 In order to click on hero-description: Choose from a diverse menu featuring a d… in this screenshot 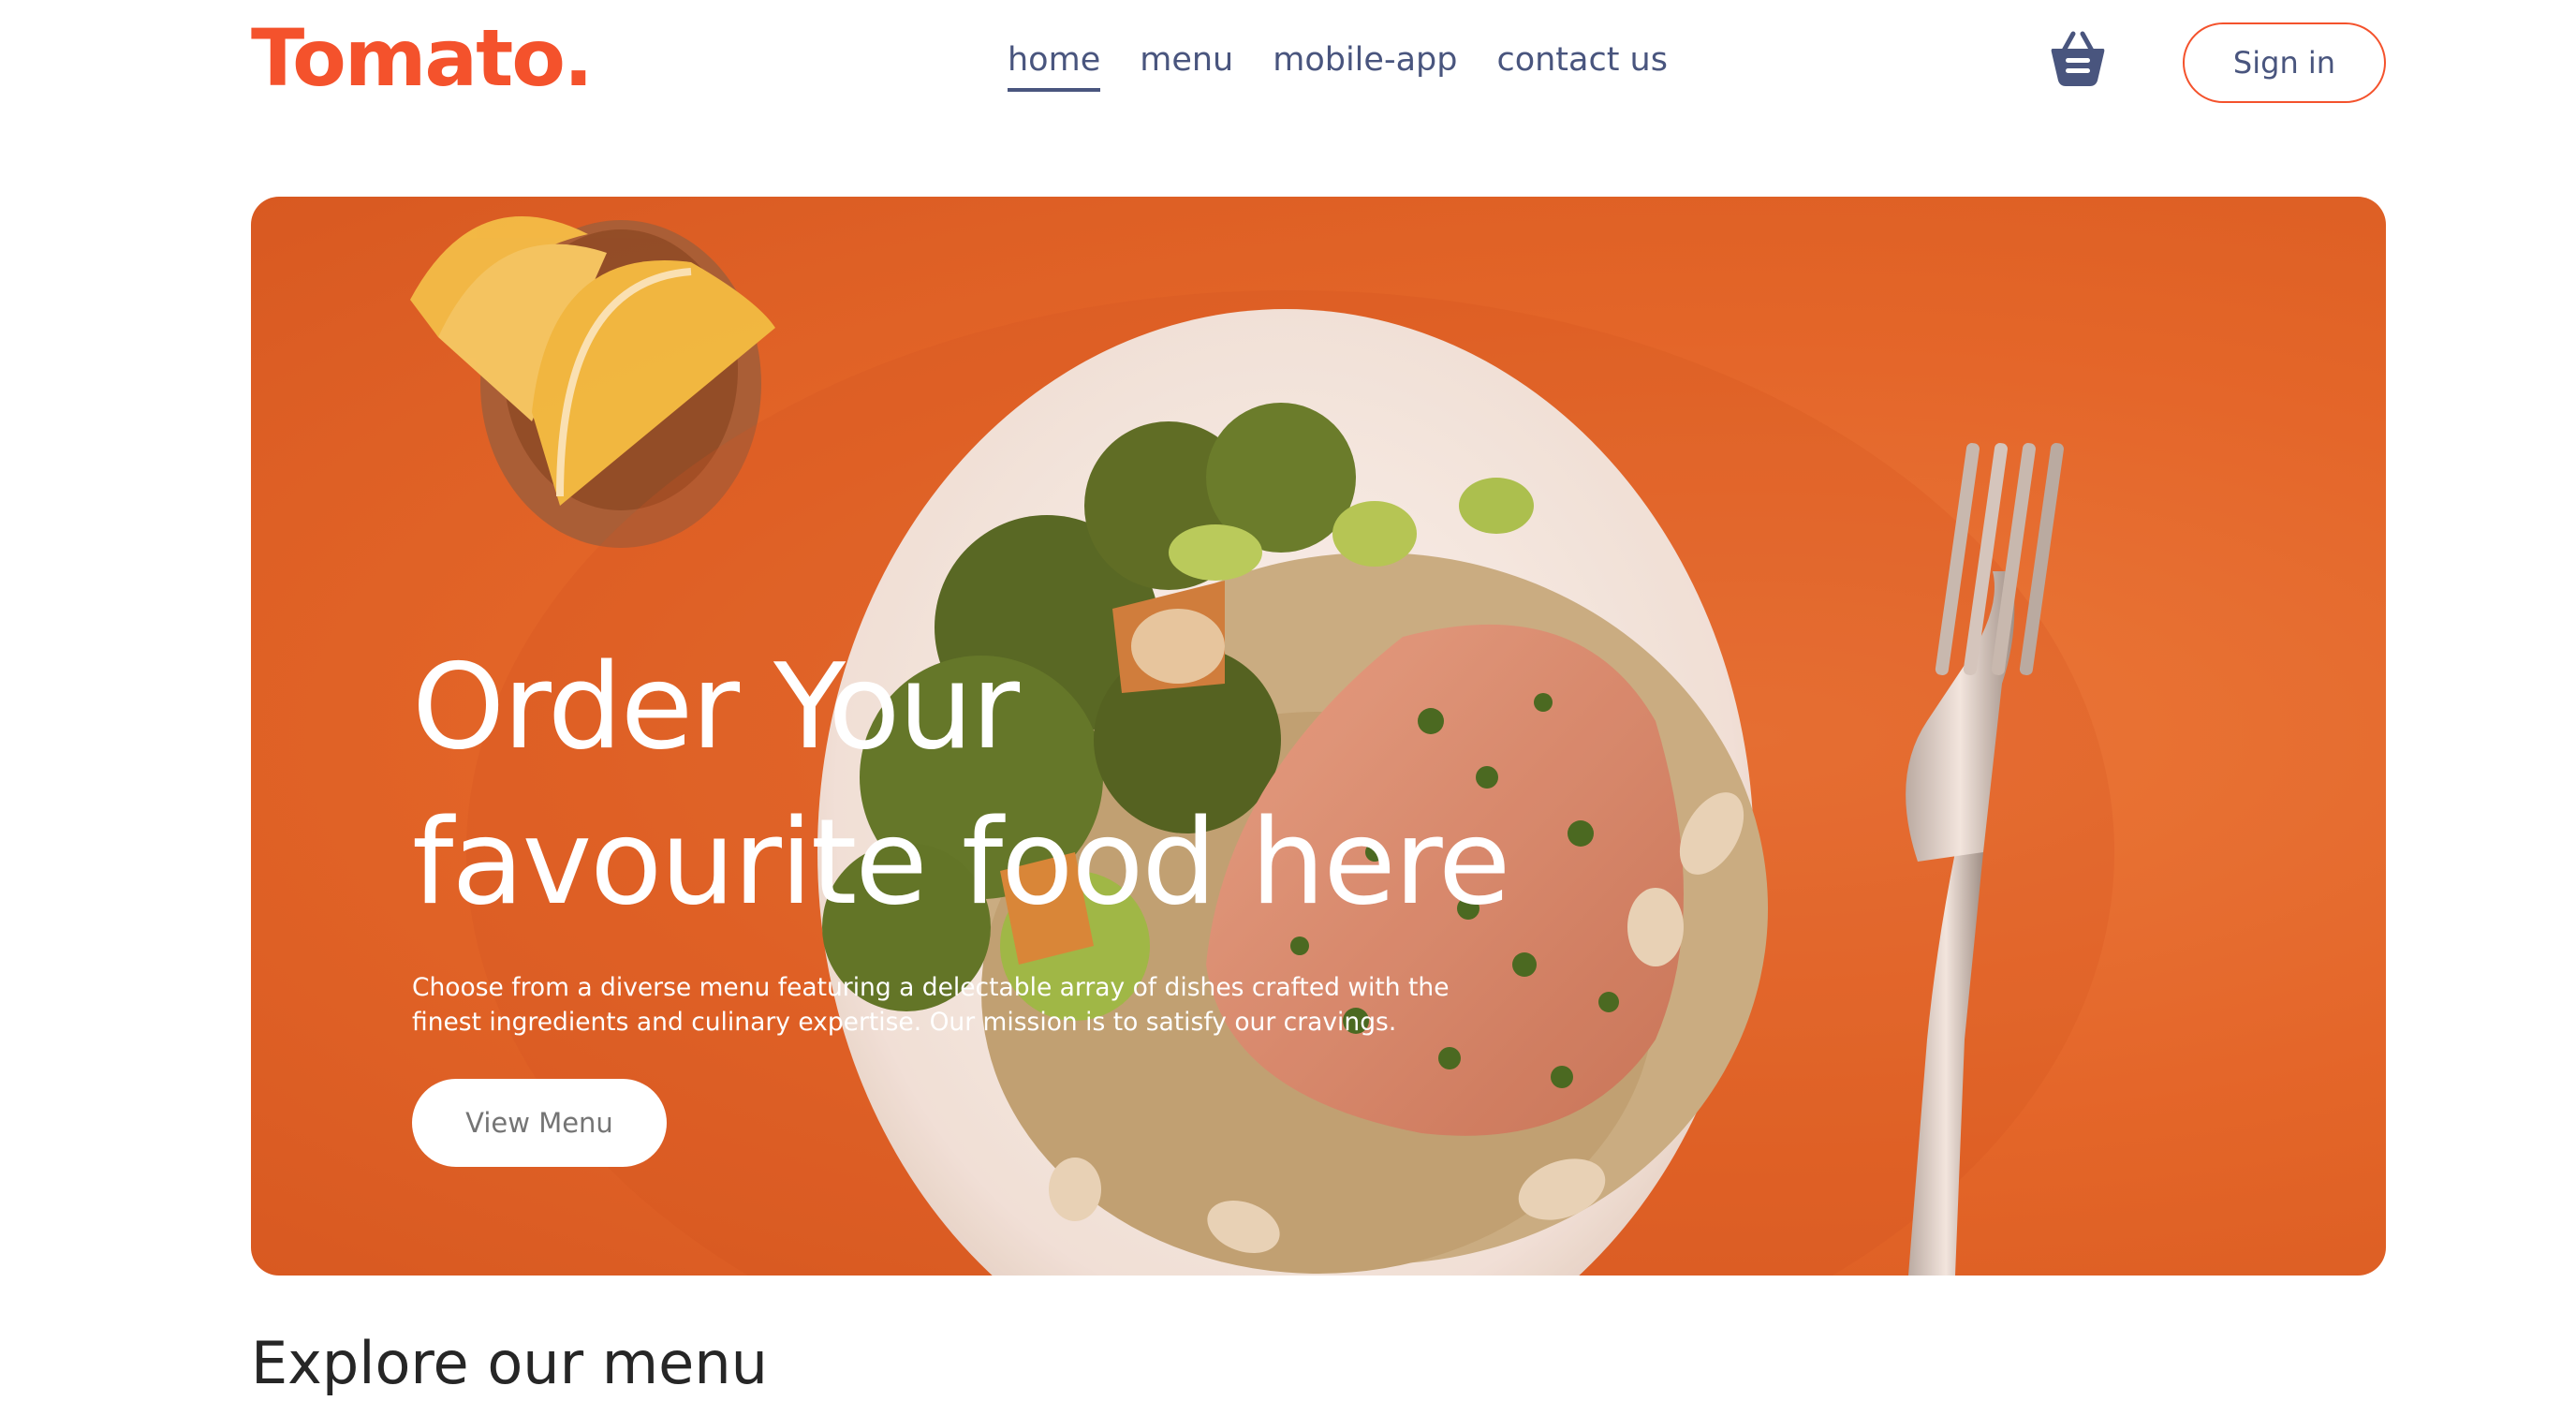, I will do `click(931, 1005)`.